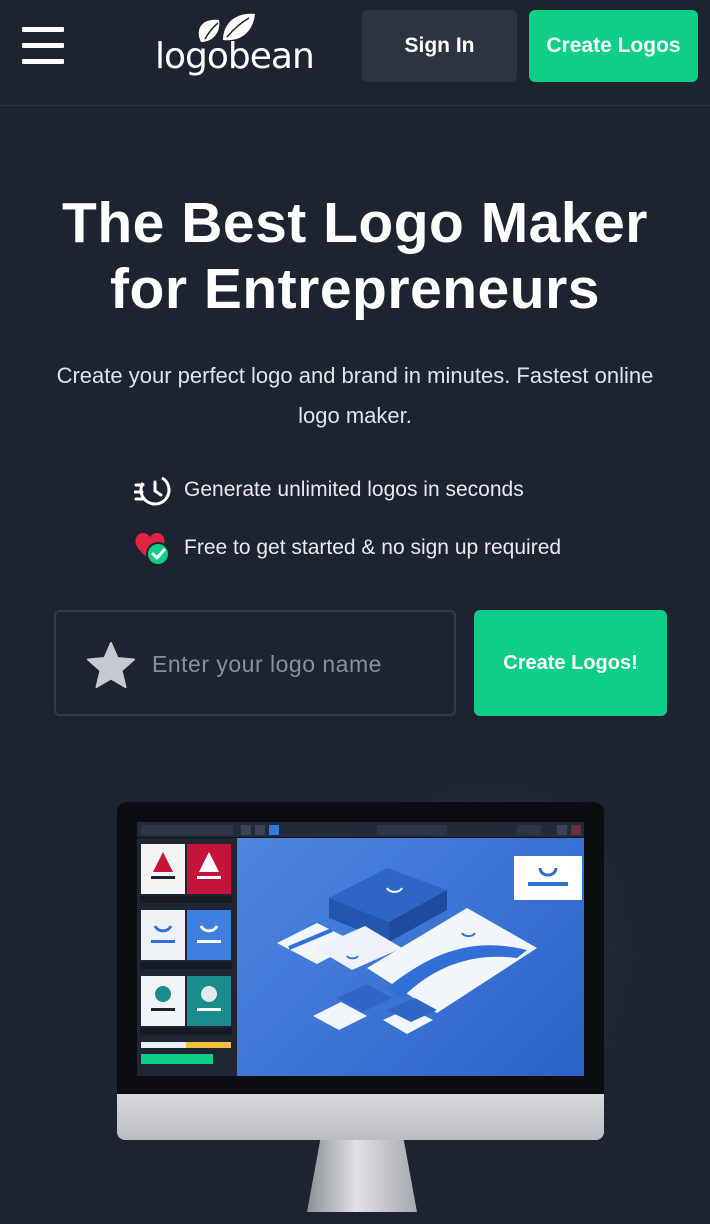 The height and width of the screenshot is (1224, 710). What do you see at coordinates (410, 957) in the screenshot?
I see `stationery-mockup` at bounding box center [410, 957].